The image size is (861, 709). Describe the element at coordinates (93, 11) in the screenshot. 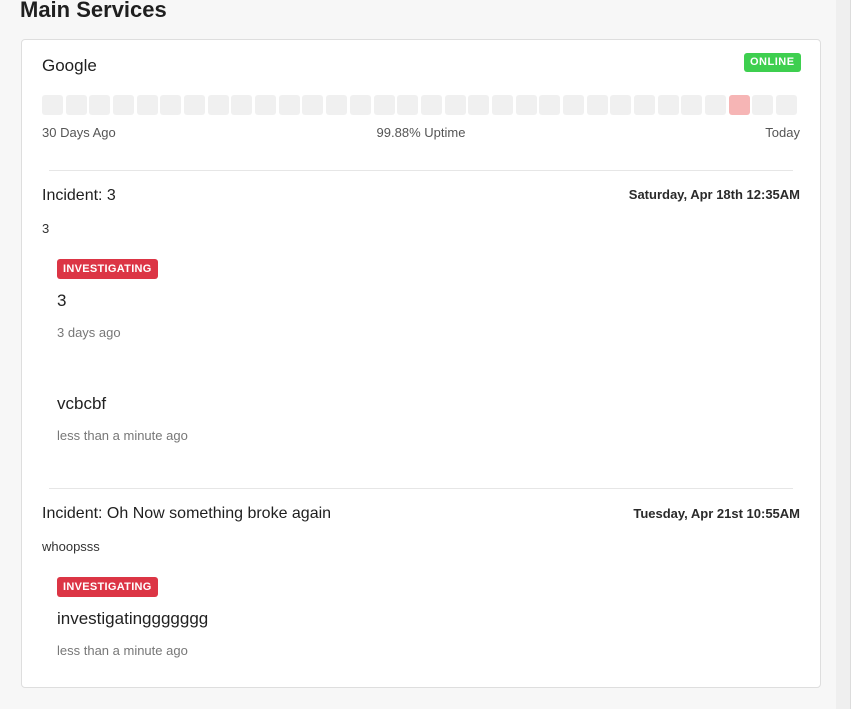

I see `section-title: Main Services` at that location.